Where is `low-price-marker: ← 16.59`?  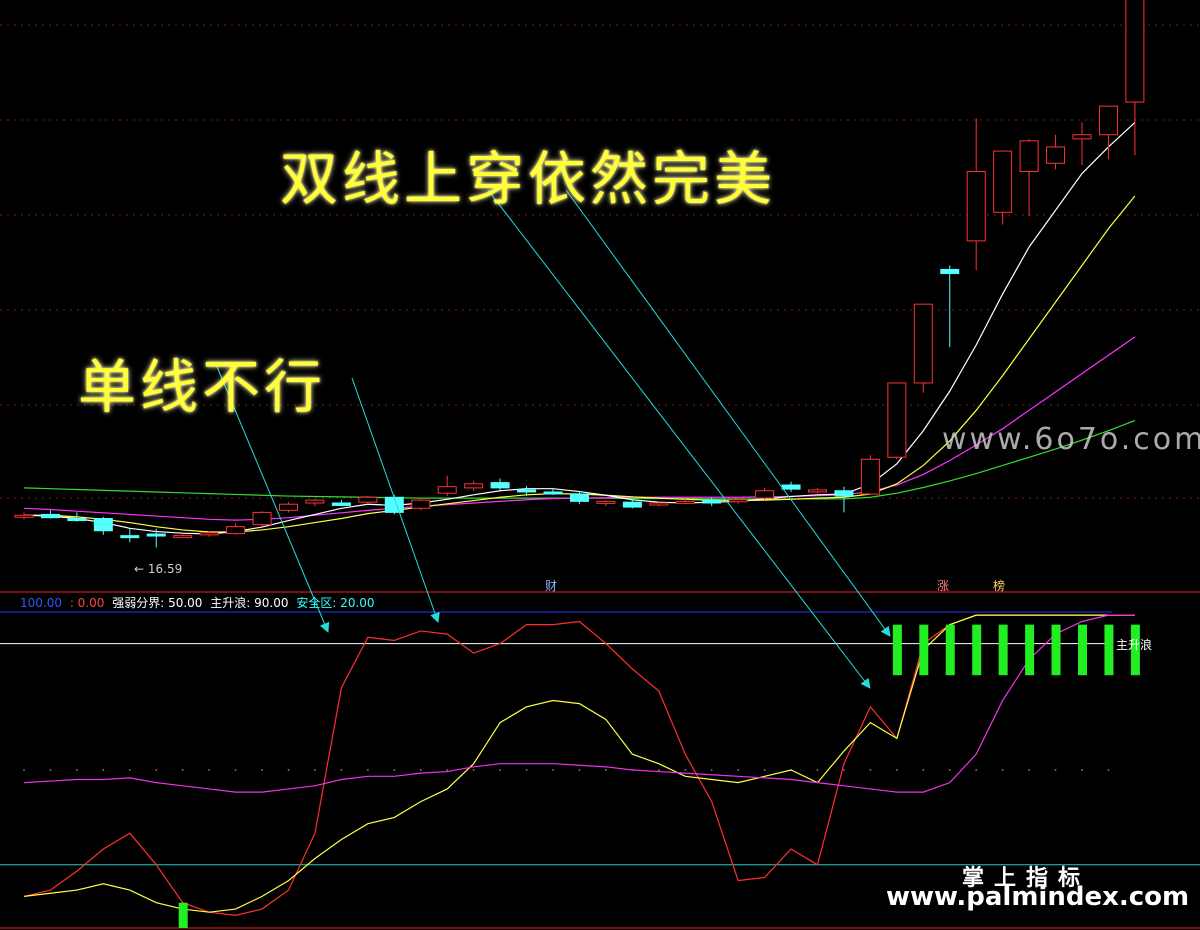 low-price-marker: ← 16.59 is located at coordinates (158, 569).